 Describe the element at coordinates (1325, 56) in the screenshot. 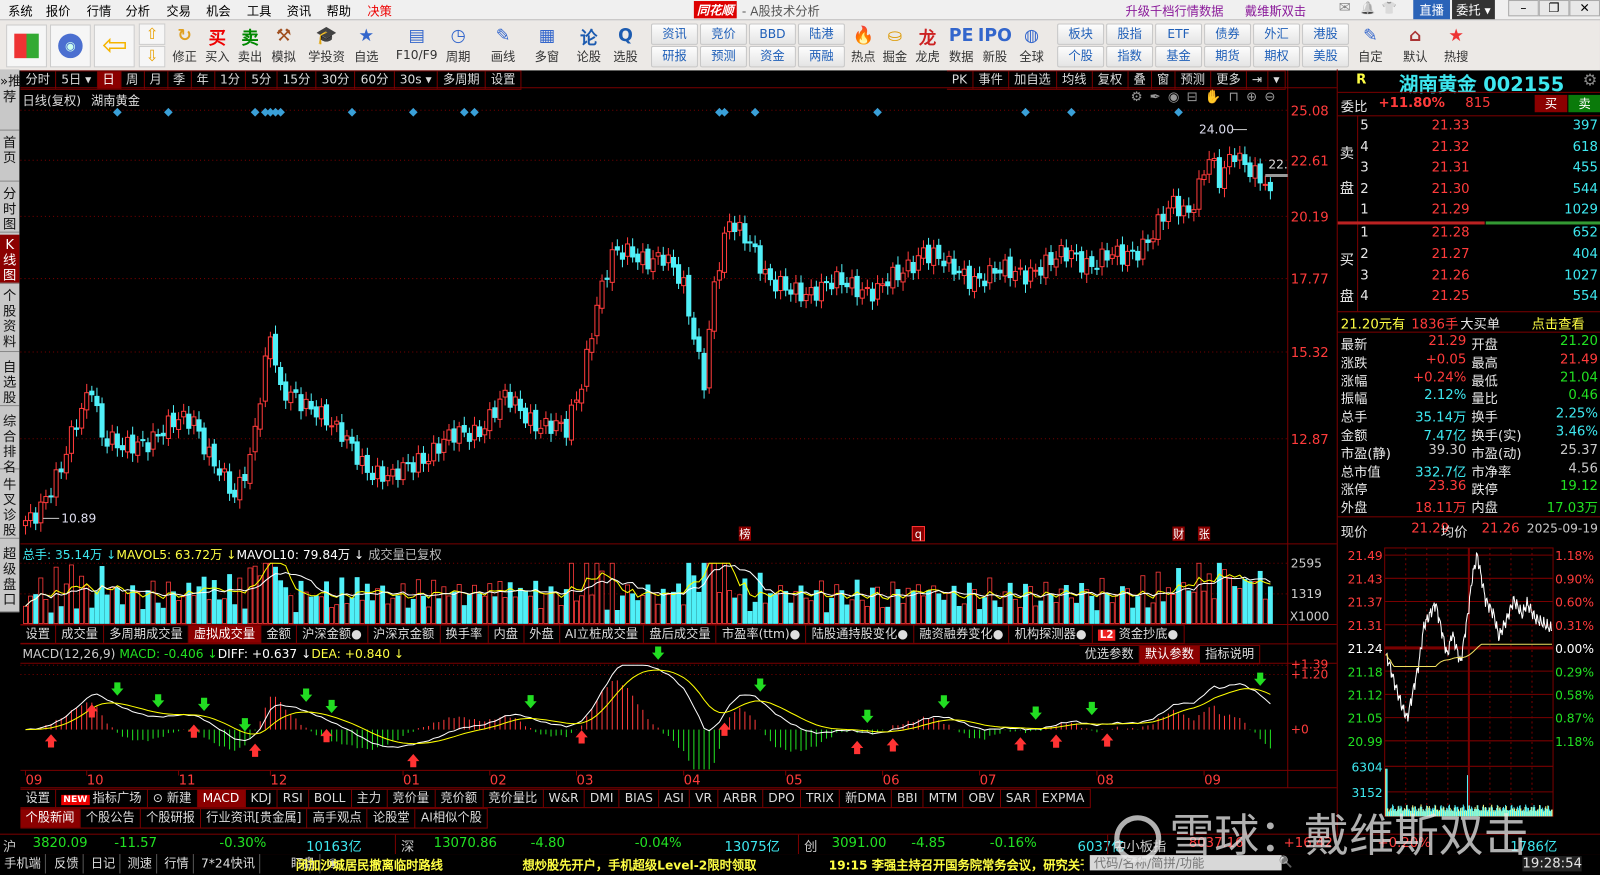

I see `quick-美股-button: 美股` at that location.